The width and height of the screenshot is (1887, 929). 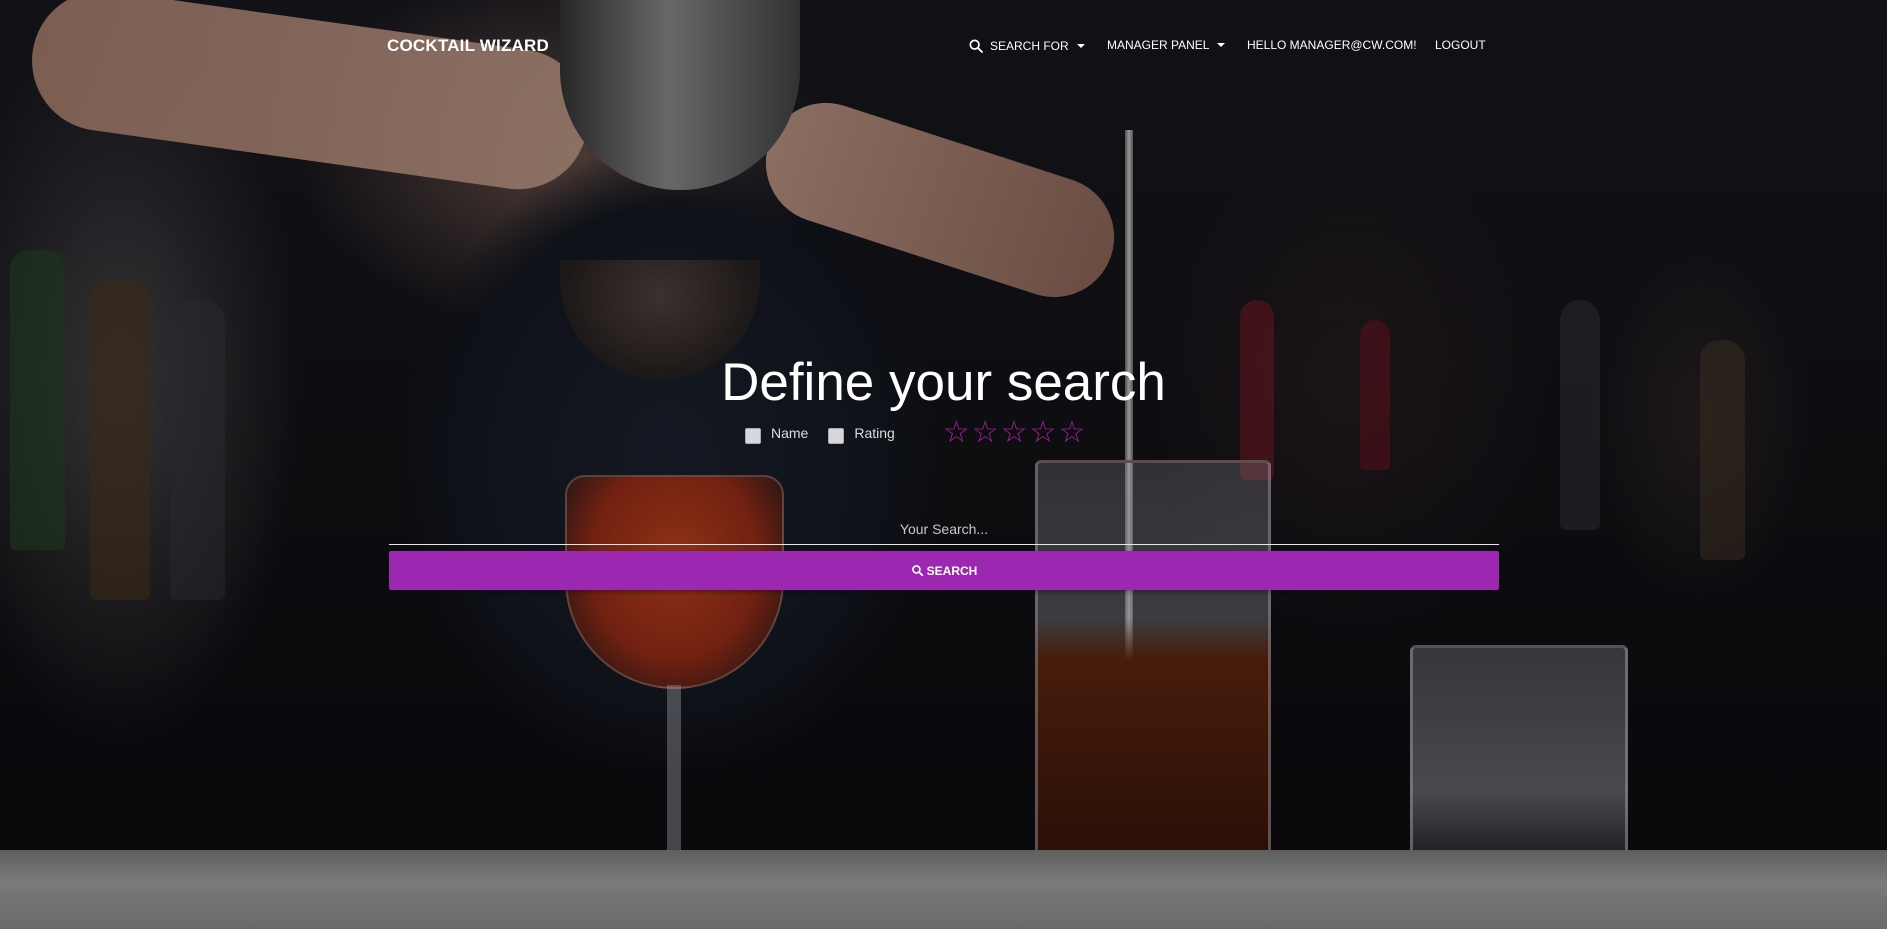 I want to click on option-rating-label: Rating, so click(x=874, y=433).